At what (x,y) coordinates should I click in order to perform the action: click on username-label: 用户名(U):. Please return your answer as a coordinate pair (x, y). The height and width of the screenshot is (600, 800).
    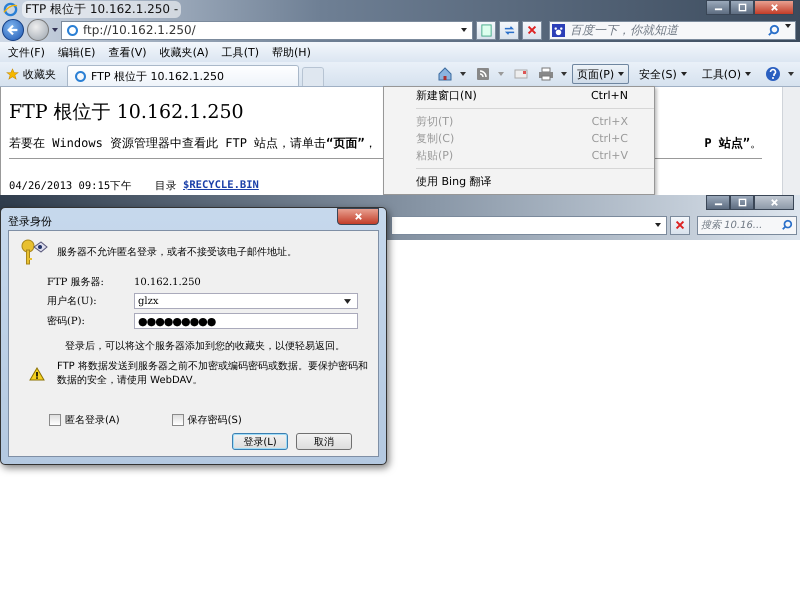
    Looking at the image, I should click on (72, 301).